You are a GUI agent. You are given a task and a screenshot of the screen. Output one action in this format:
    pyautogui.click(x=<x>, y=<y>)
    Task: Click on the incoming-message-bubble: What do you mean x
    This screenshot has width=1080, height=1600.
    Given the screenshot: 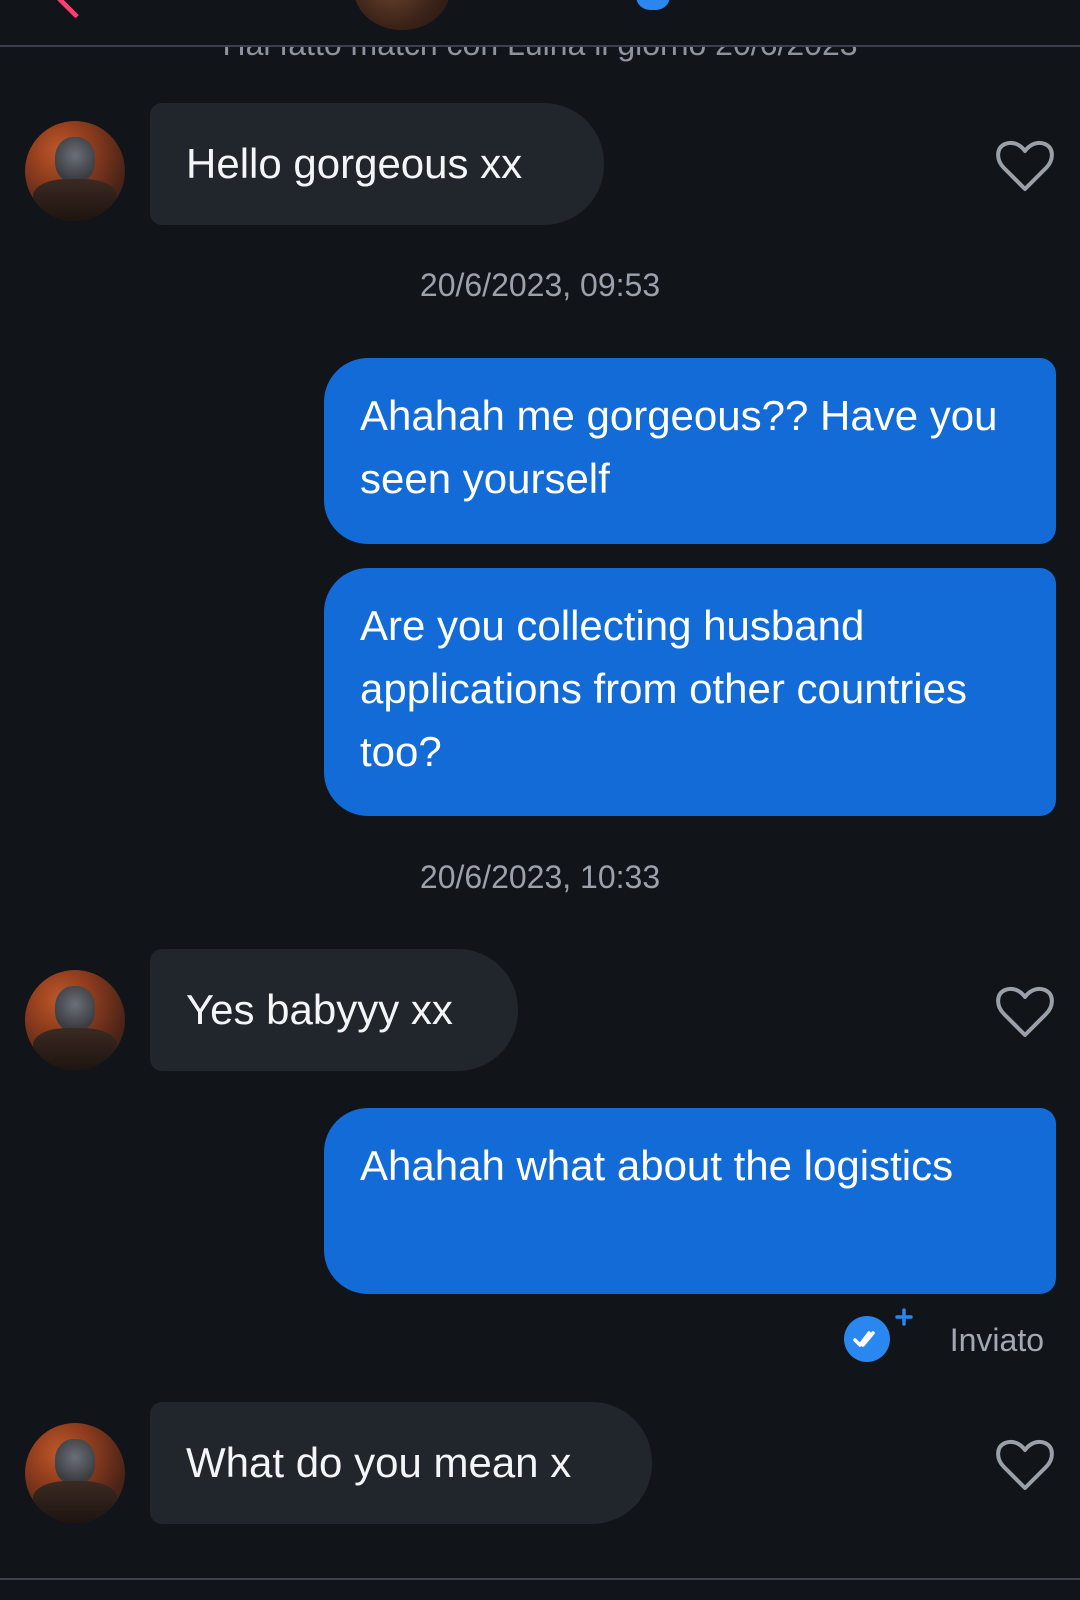 What is the action you would take?
    pyautogui.click(x=401, y=1463)
    